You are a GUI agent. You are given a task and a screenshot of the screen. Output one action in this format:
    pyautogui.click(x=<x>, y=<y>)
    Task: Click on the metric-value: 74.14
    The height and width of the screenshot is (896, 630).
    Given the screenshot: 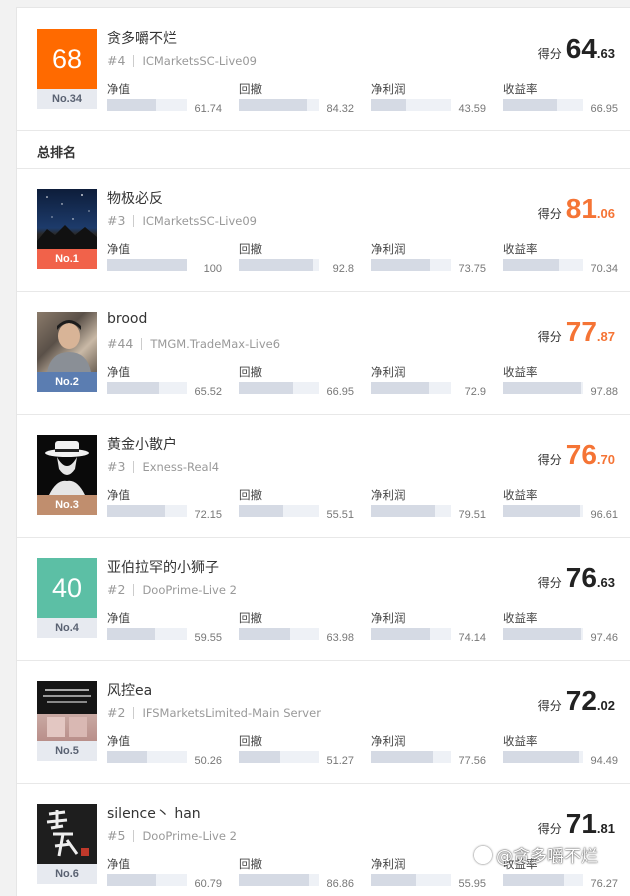 What is the action you would take?
    pyautogui.click(x=472, y=638)
    